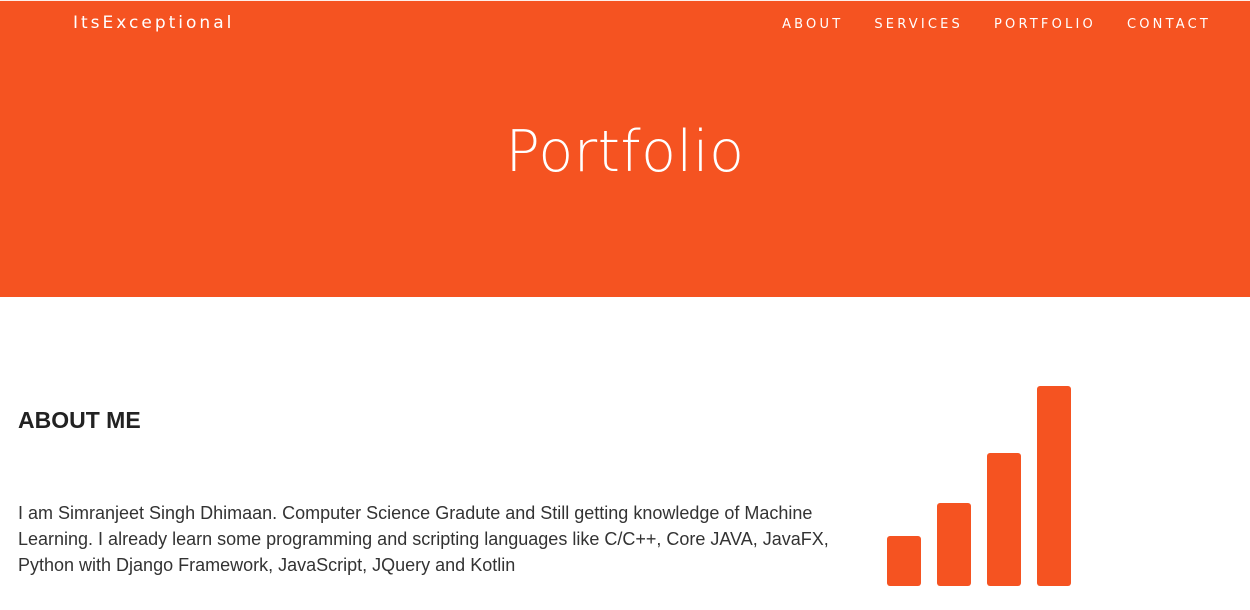  I want to click on main-navigation: ABOUT SERVICES PORTFOLIO CONTACT, so click(996, 24).